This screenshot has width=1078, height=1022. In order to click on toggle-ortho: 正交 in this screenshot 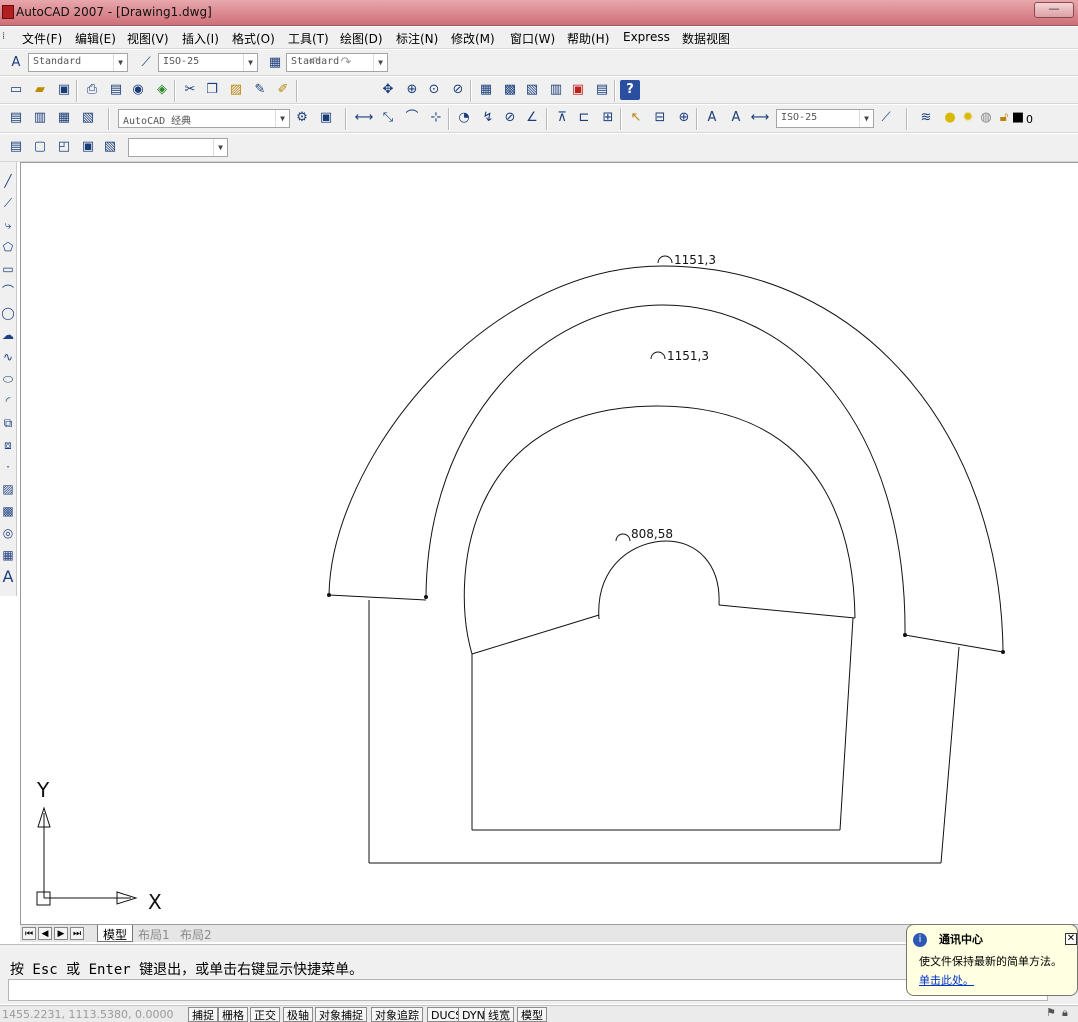, I will do `click(265, 1014)`.